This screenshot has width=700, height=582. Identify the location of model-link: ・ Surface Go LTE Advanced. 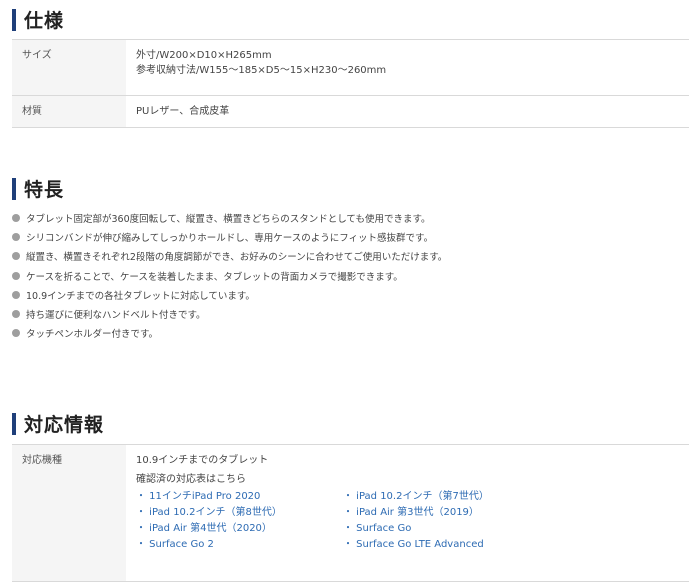
(443, 544).